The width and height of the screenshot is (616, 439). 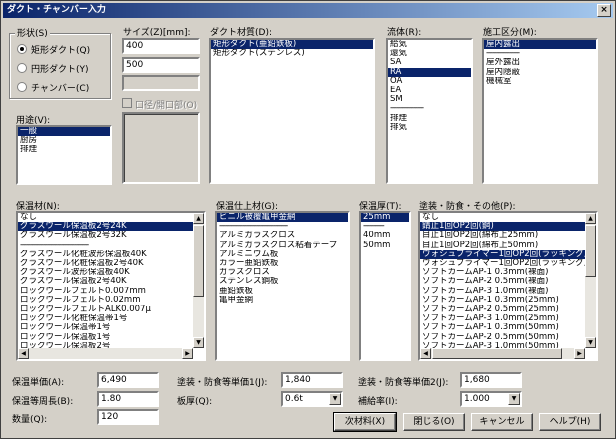 What do you see at coordinates (105, 353) in the screenshot?
I see `insulation-hscroll: ◀ ▶` at bounding box center [105, 353].